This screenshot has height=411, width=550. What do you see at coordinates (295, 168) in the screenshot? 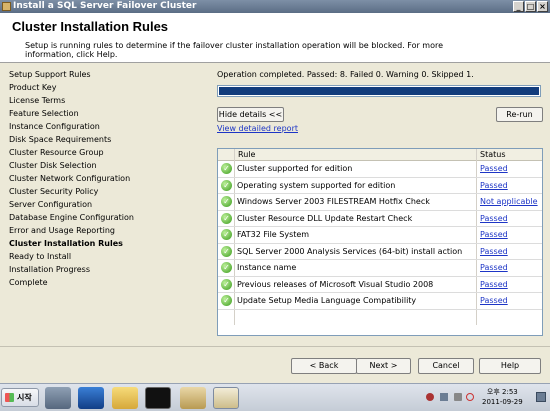
I see `rule-name: Cluster supported for edition` at bounding box center [295, 168].